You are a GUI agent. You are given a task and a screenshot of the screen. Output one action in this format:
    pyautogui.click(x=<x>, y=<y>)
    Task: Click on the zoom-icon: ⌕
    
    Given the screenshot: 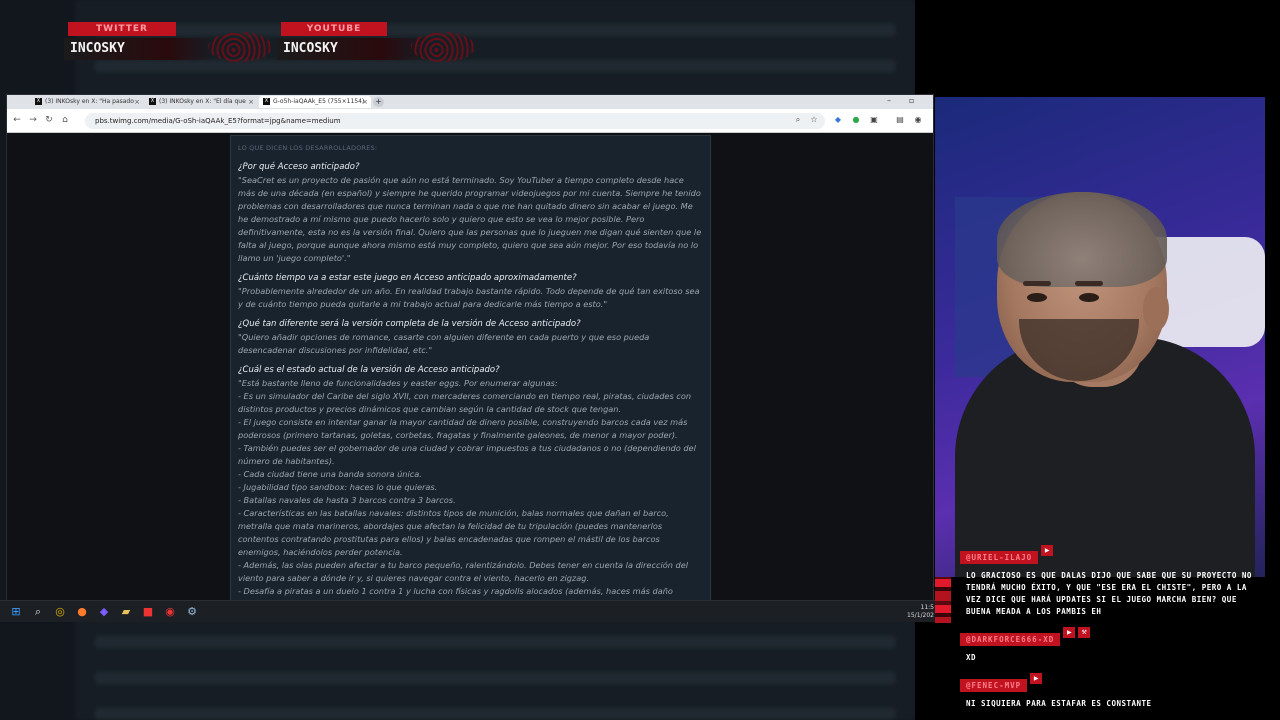 What is the action you would take?
    pyautogui.click(x=798, y=120)
    